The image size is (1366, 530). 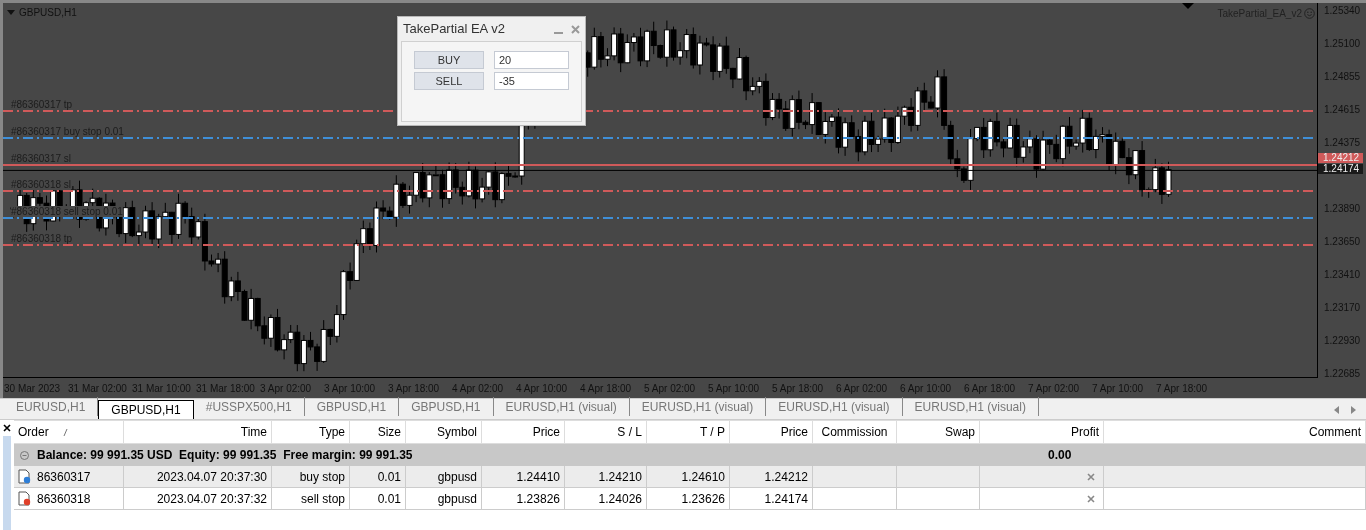 I want to click on table-cell-text: 1.24174, so click(x=786, y=499).